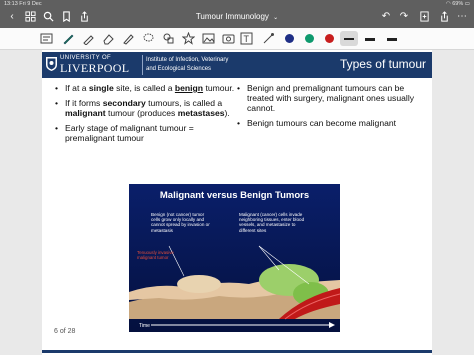 Image resolution: width=474 pixels, height=355 pixels. Describe the element at coordinates (155, 255) in the screenshot. I see `invasive-label: Tenuously invasive malignant tumor` at that location.